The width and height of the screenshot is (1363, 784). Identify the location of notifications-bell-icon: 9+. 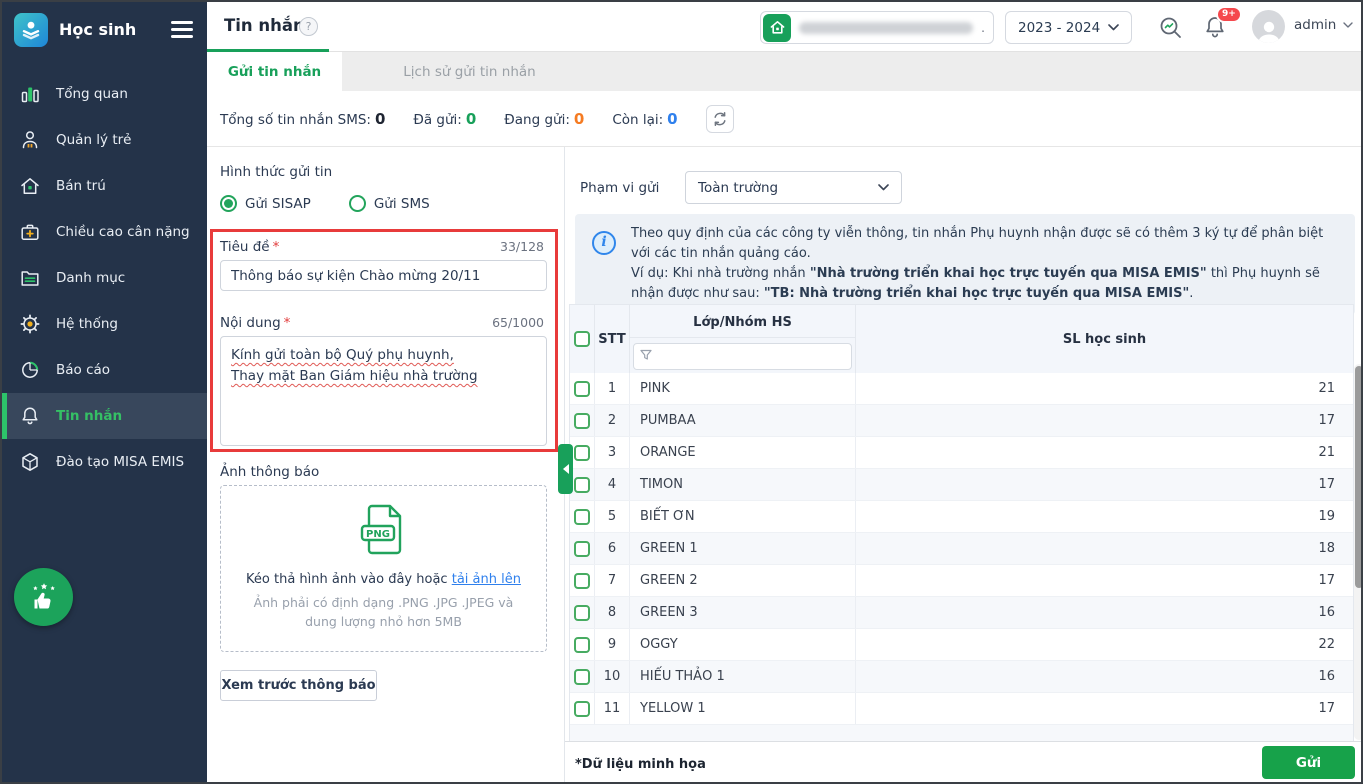
(1222, 25).